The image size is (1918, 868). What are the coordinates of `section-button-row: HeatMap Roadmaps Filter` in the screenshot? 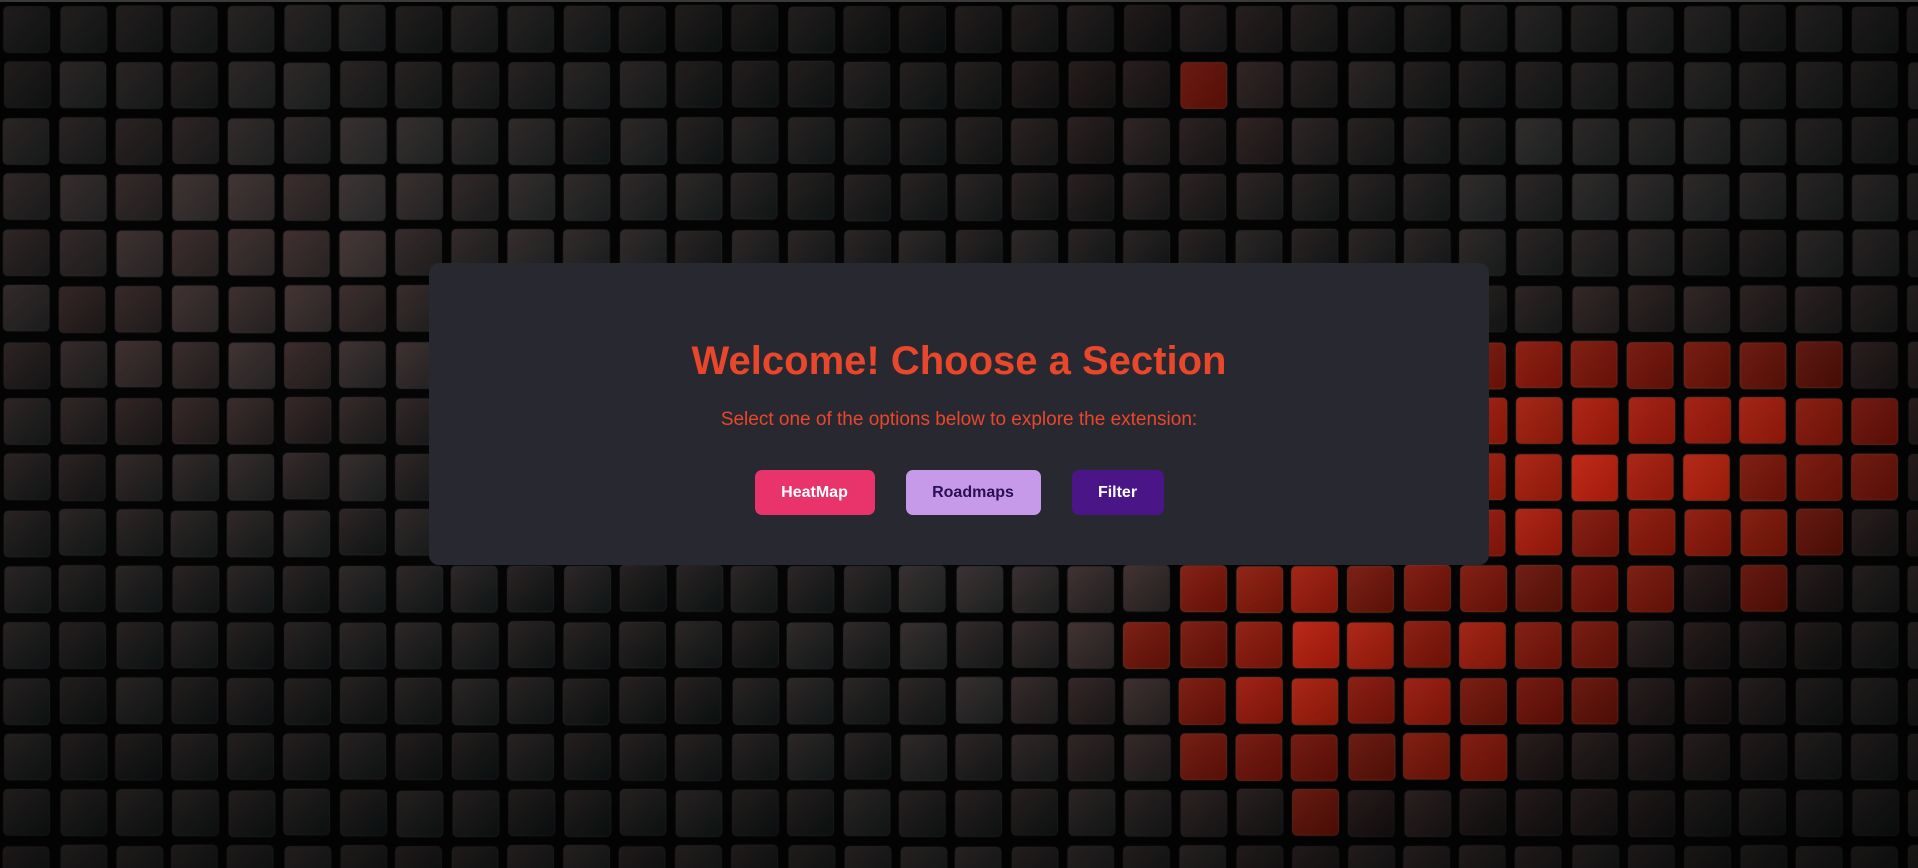 It's located at (959, 492).